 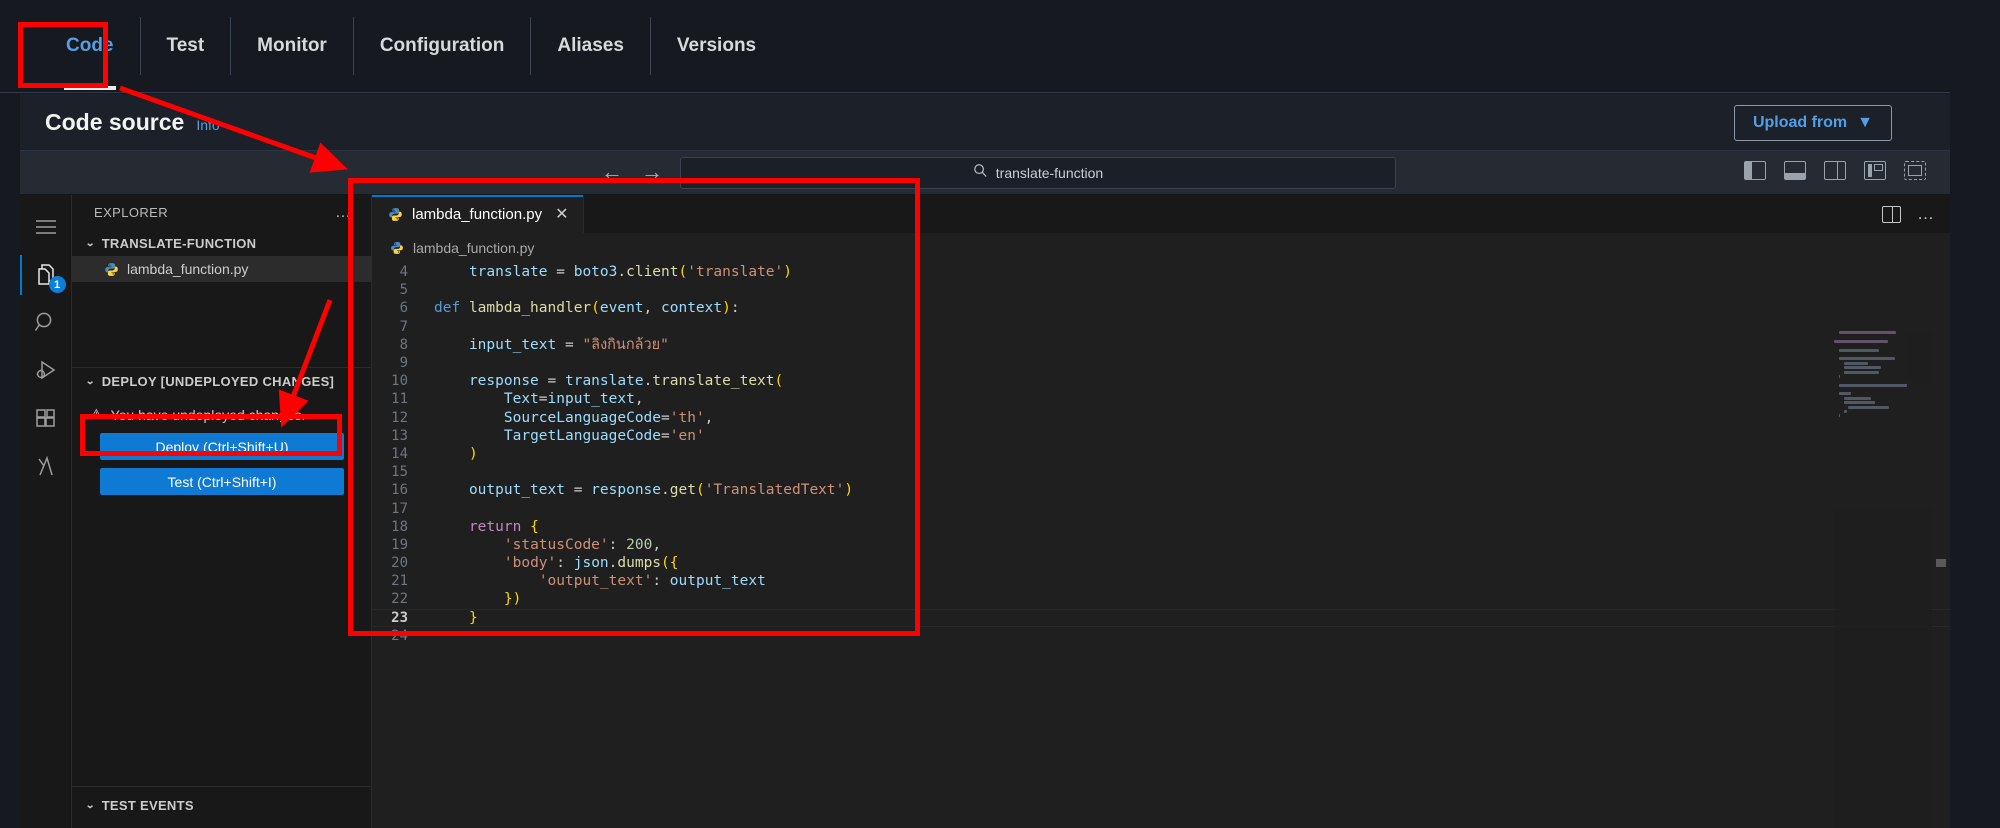 I want to click on line-number: 10, so click(x=399, y=381).